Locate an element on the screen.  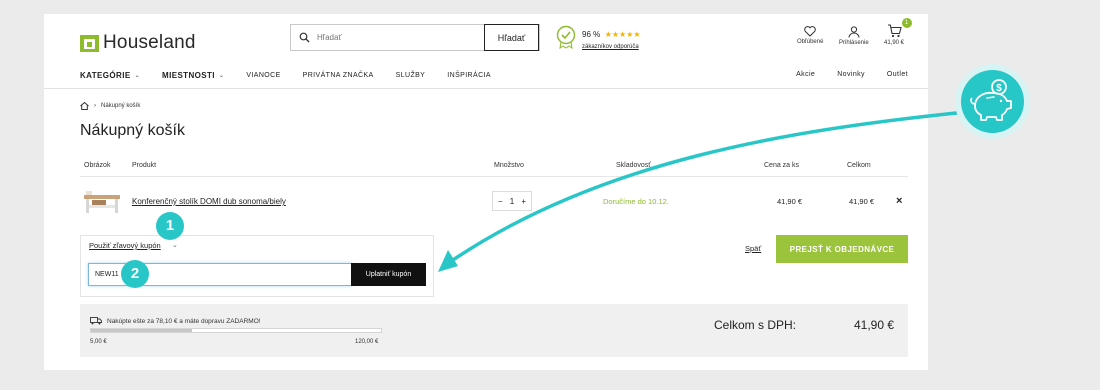
piggy-bank-icon: $ is located at coordinates (991, 100).